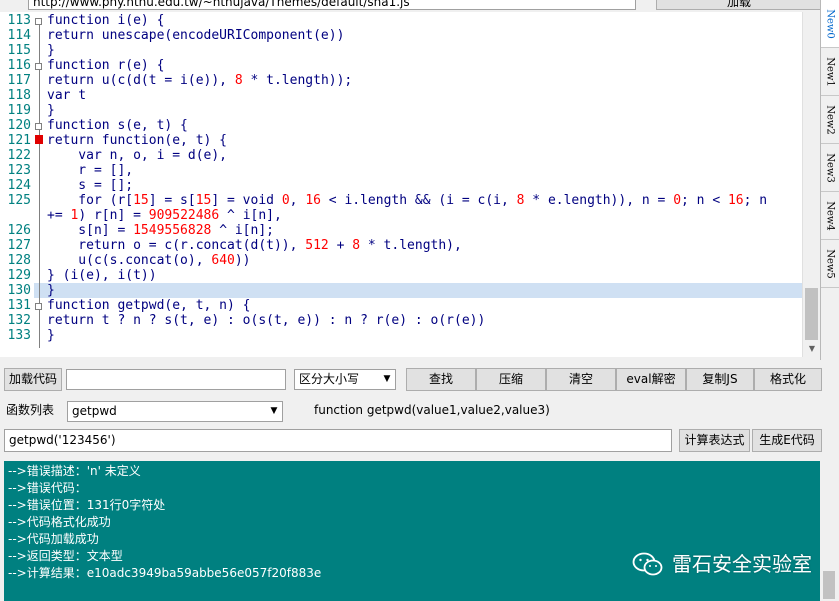  What do you see at coordinates (141, 80) in the screenshot?
I see `code-token: return u(c(d(t = i(e)),` at bounding box center [141, 80].